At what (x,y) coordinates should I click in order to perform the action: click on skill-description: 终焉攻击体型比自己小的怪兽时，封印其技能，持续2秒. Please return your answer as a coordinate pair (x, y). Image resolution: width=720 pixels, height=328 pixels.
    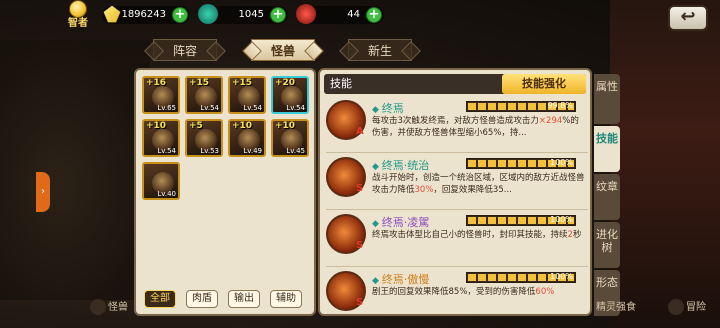
    Looking at the image, I should click on (479, 235).